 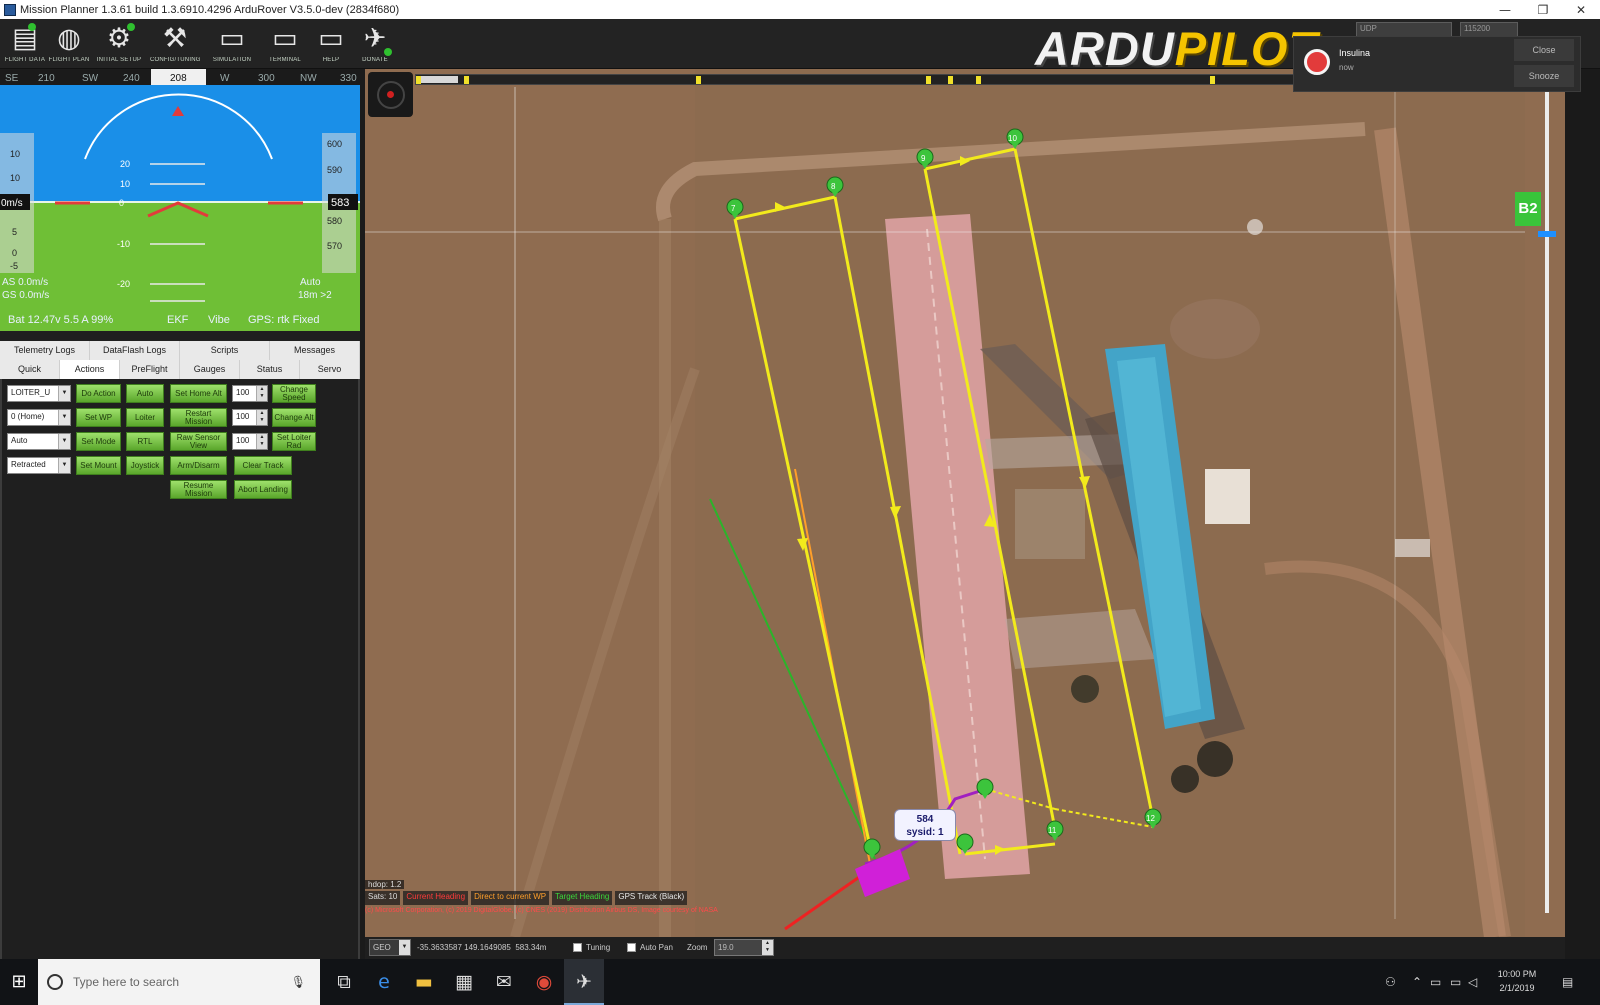 What do you see at coordinates (243, 440) in the screenshot?
I see `loiter-rad-input-value: 100` at bounding box center [243, 440].